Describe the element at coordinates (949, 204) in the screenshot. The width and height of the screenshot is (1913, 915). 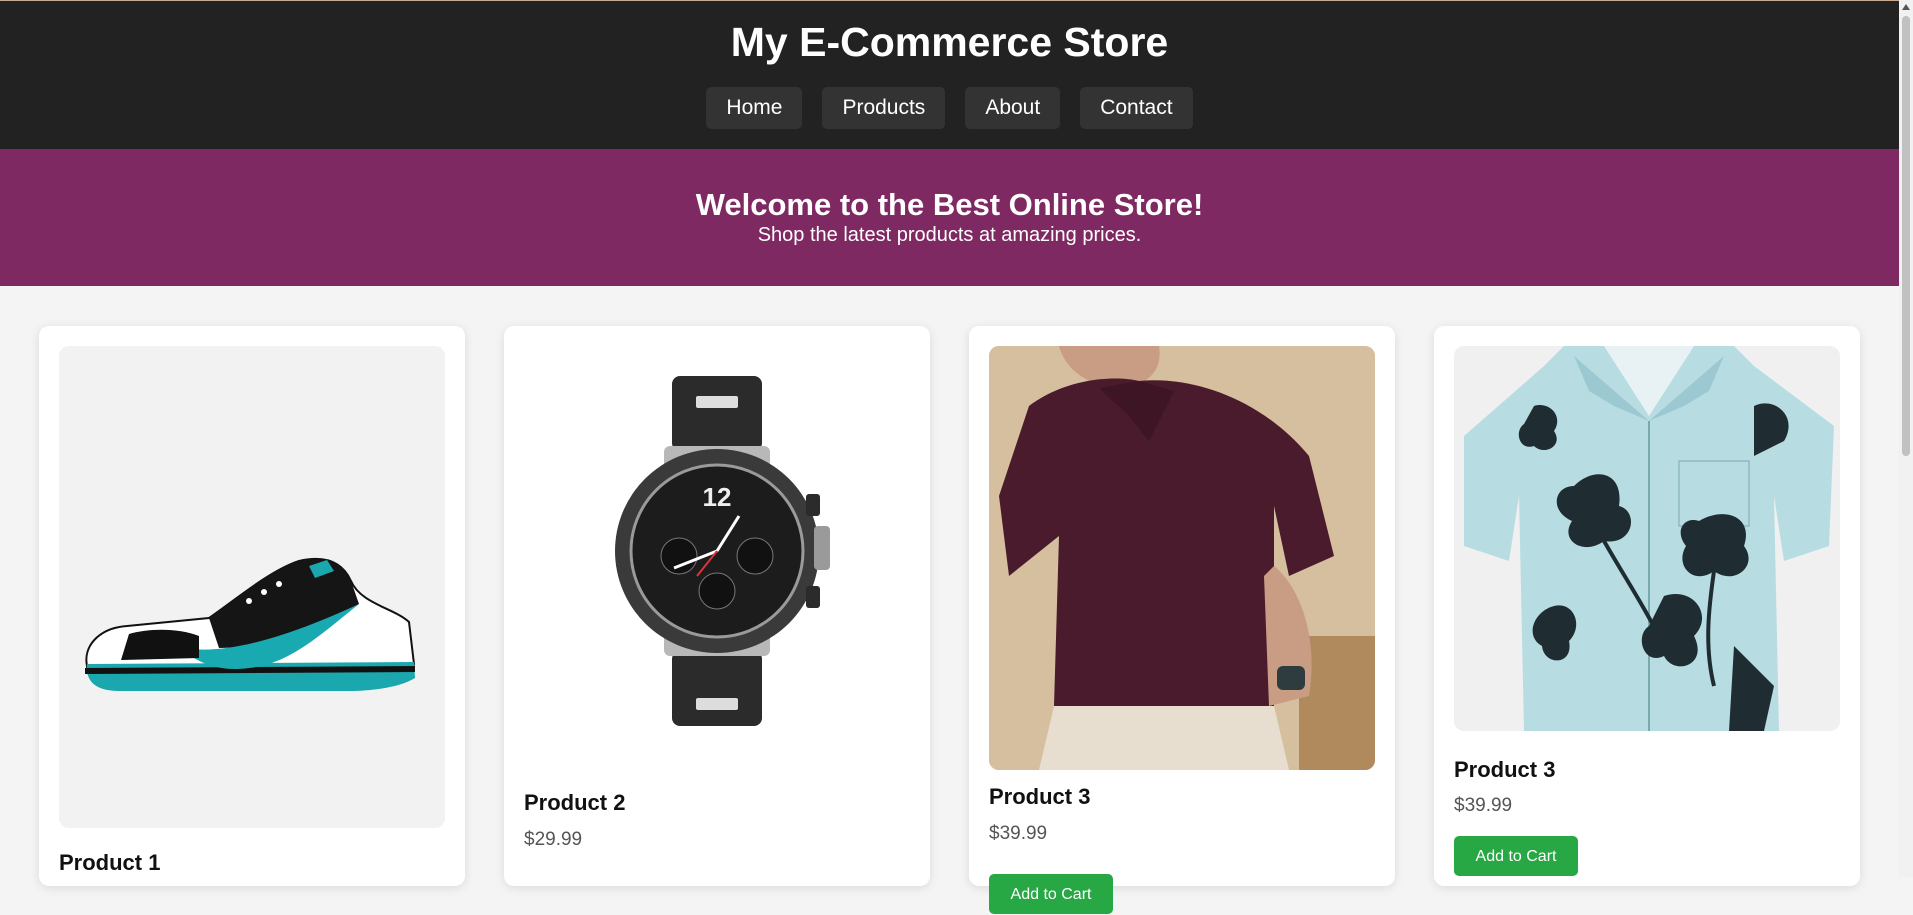
I see `hero-heading: Welcome to the Best Online Store!` at that location.